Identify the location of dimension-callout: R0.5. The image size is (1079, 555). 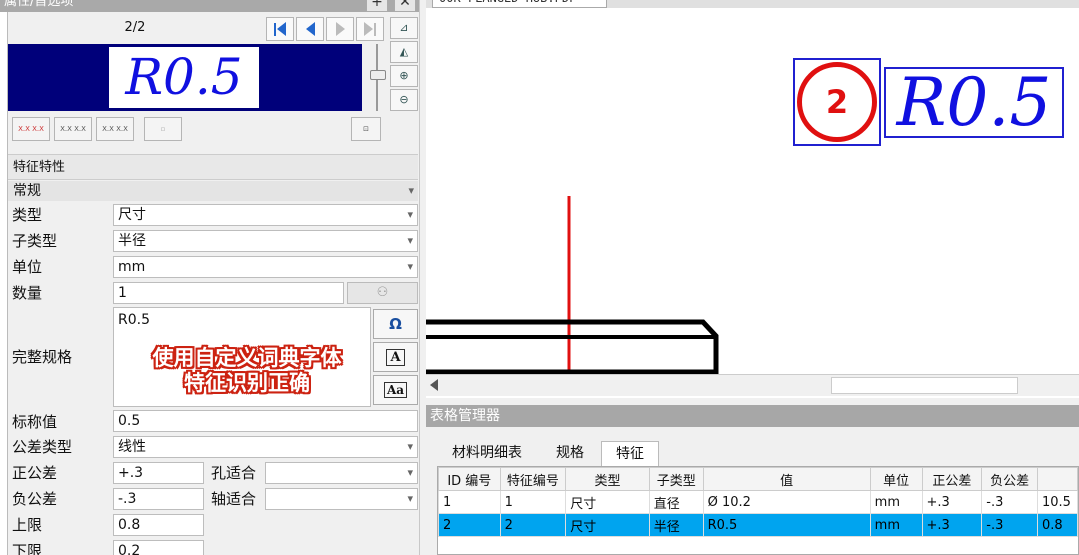
(974, 102).